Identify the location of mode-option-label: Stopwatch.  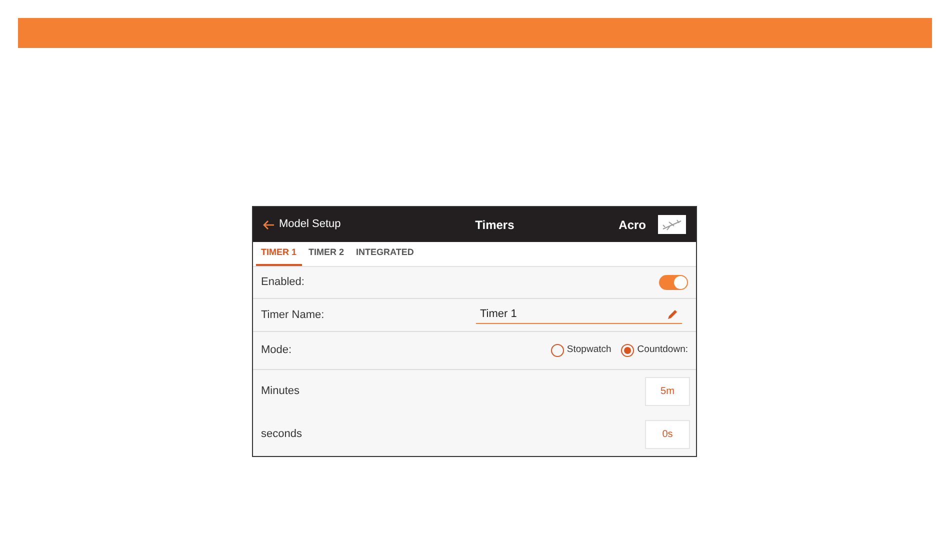
(589, 350).